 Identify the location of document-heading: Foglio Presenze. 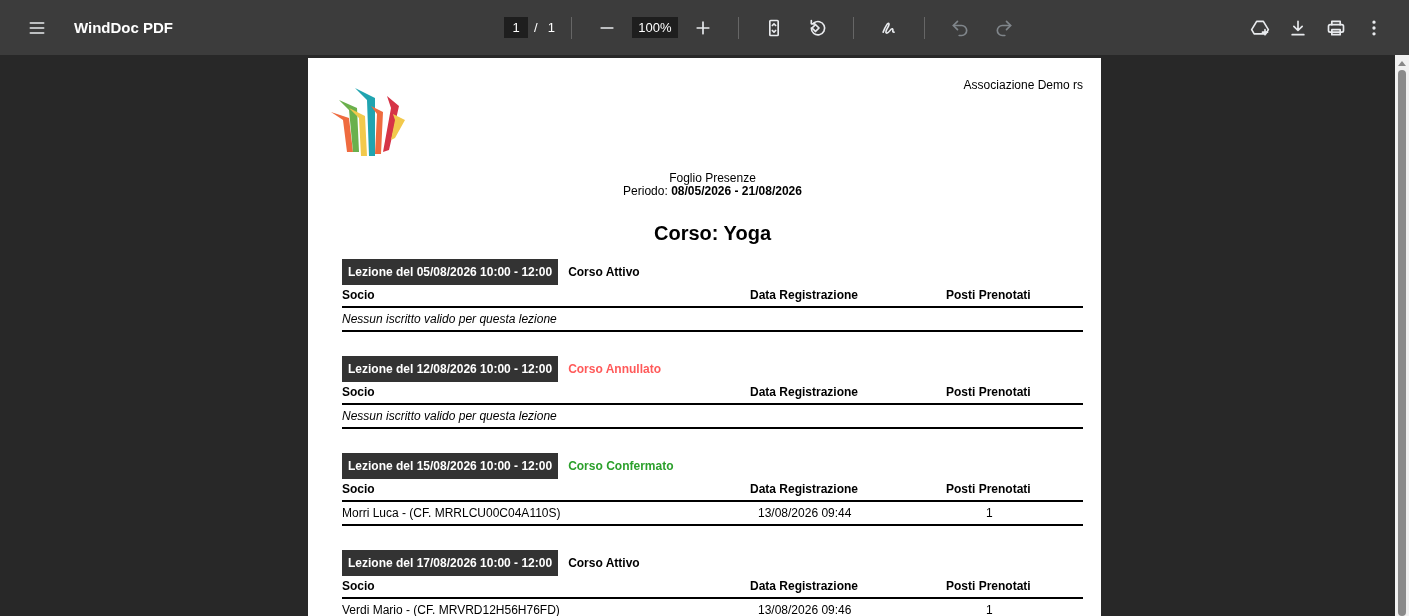
(712, 178).